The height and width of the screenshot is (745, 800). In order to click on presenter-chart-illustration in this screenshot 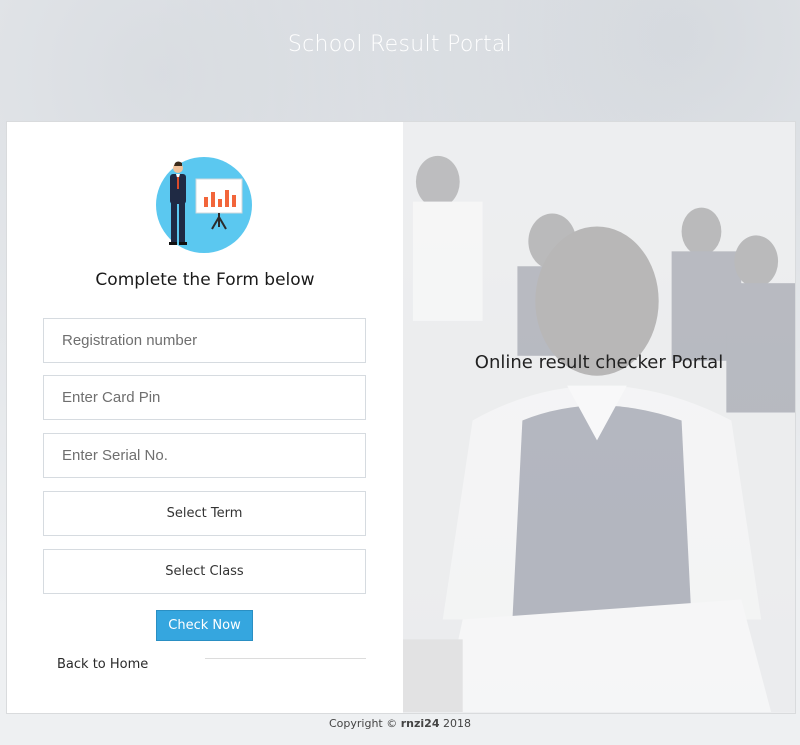, I will do `click(204, 205)`.